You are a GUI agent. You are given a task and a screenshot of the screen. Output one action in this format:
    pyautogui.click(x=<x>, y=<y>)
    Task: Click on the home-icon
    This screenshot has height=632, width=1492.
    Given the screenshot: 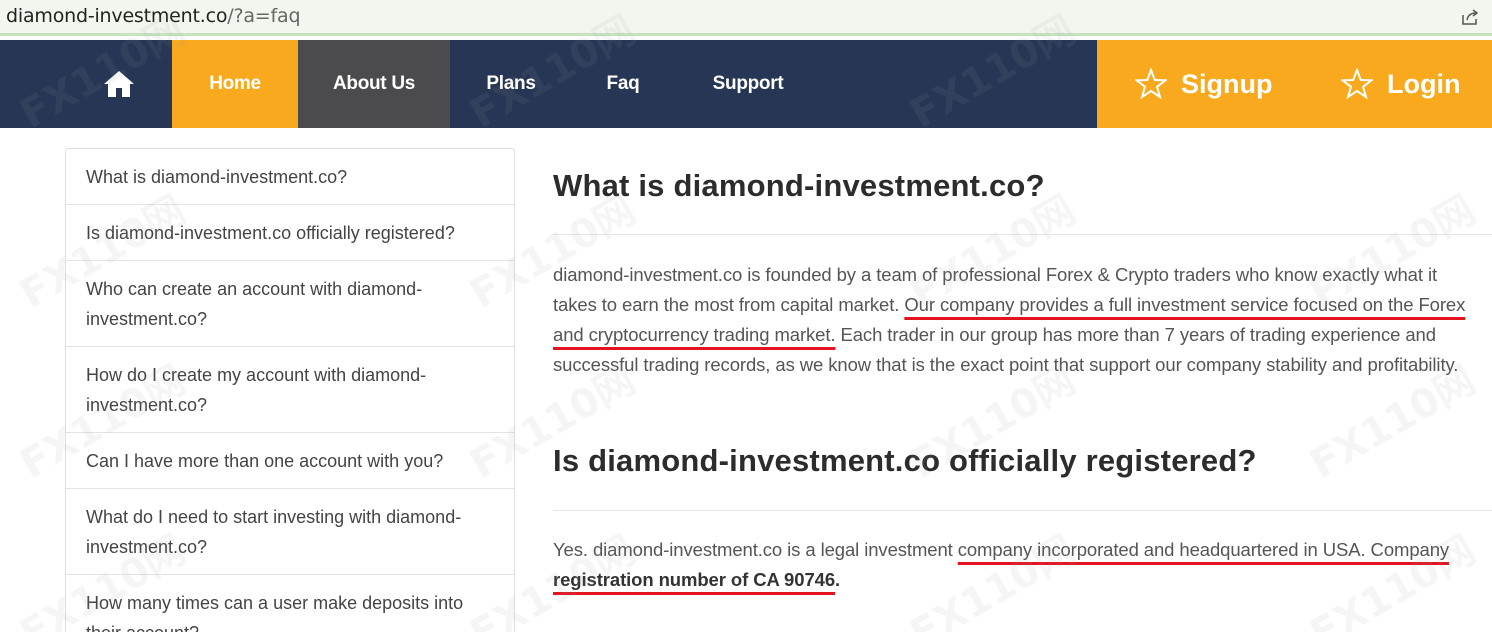 What is the action you would take?
    pyautogui.click(x=119, y=84)
    